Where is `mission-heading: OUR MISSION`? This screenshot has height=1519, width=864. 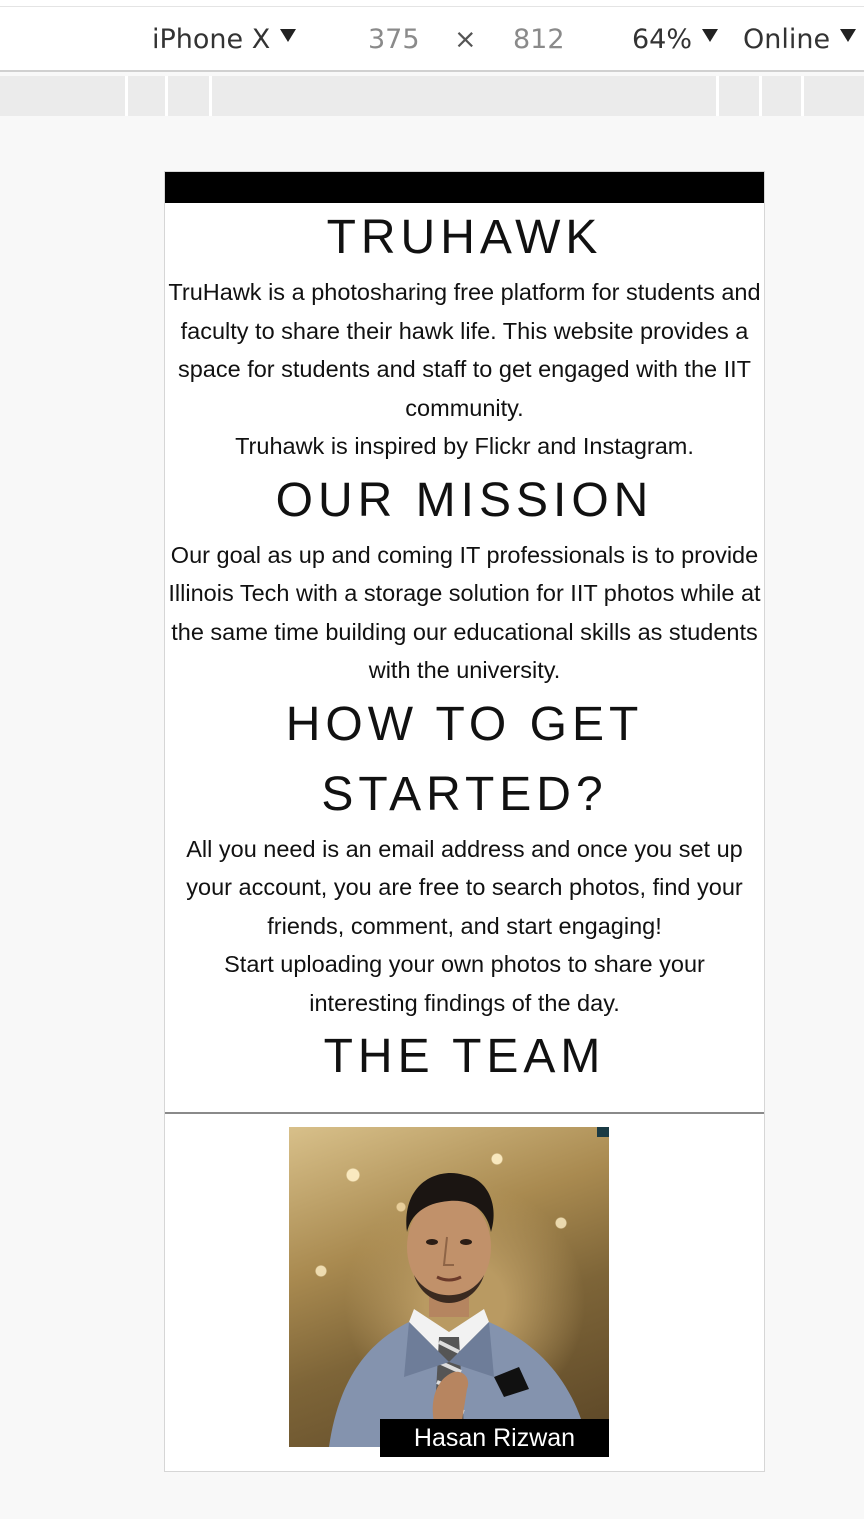 mission-heading: OUR MISSION is located at coordinates (464, 500).